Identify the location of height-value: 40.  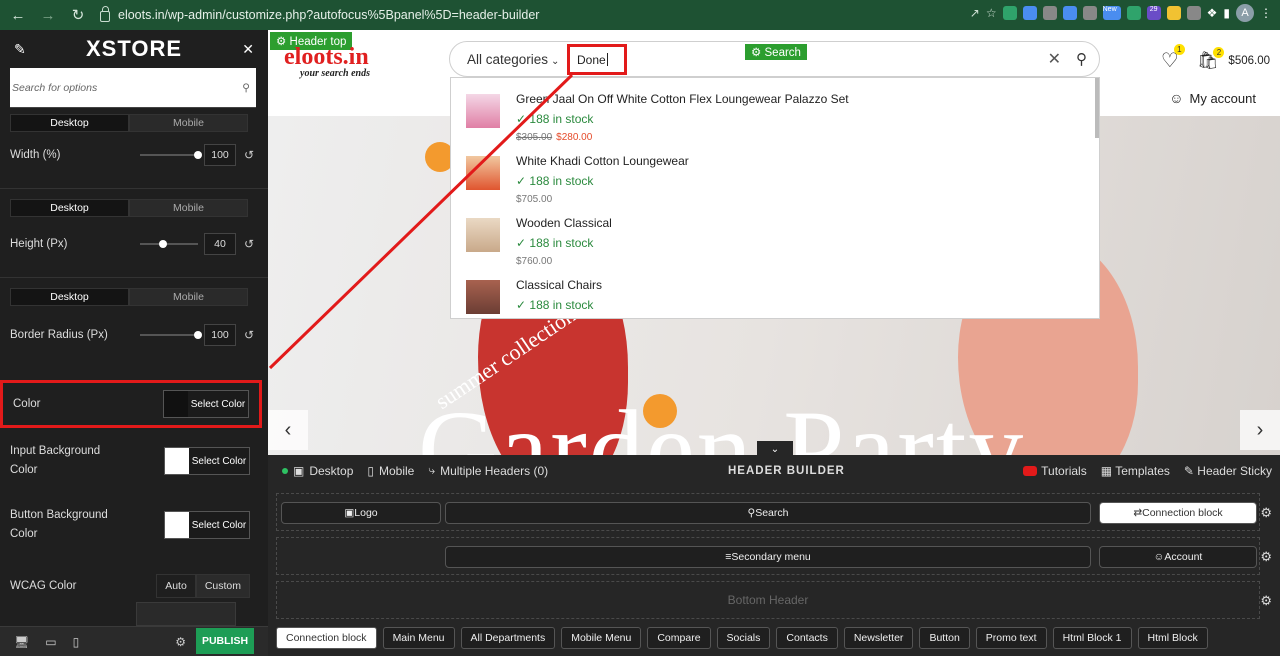
(220, 244).